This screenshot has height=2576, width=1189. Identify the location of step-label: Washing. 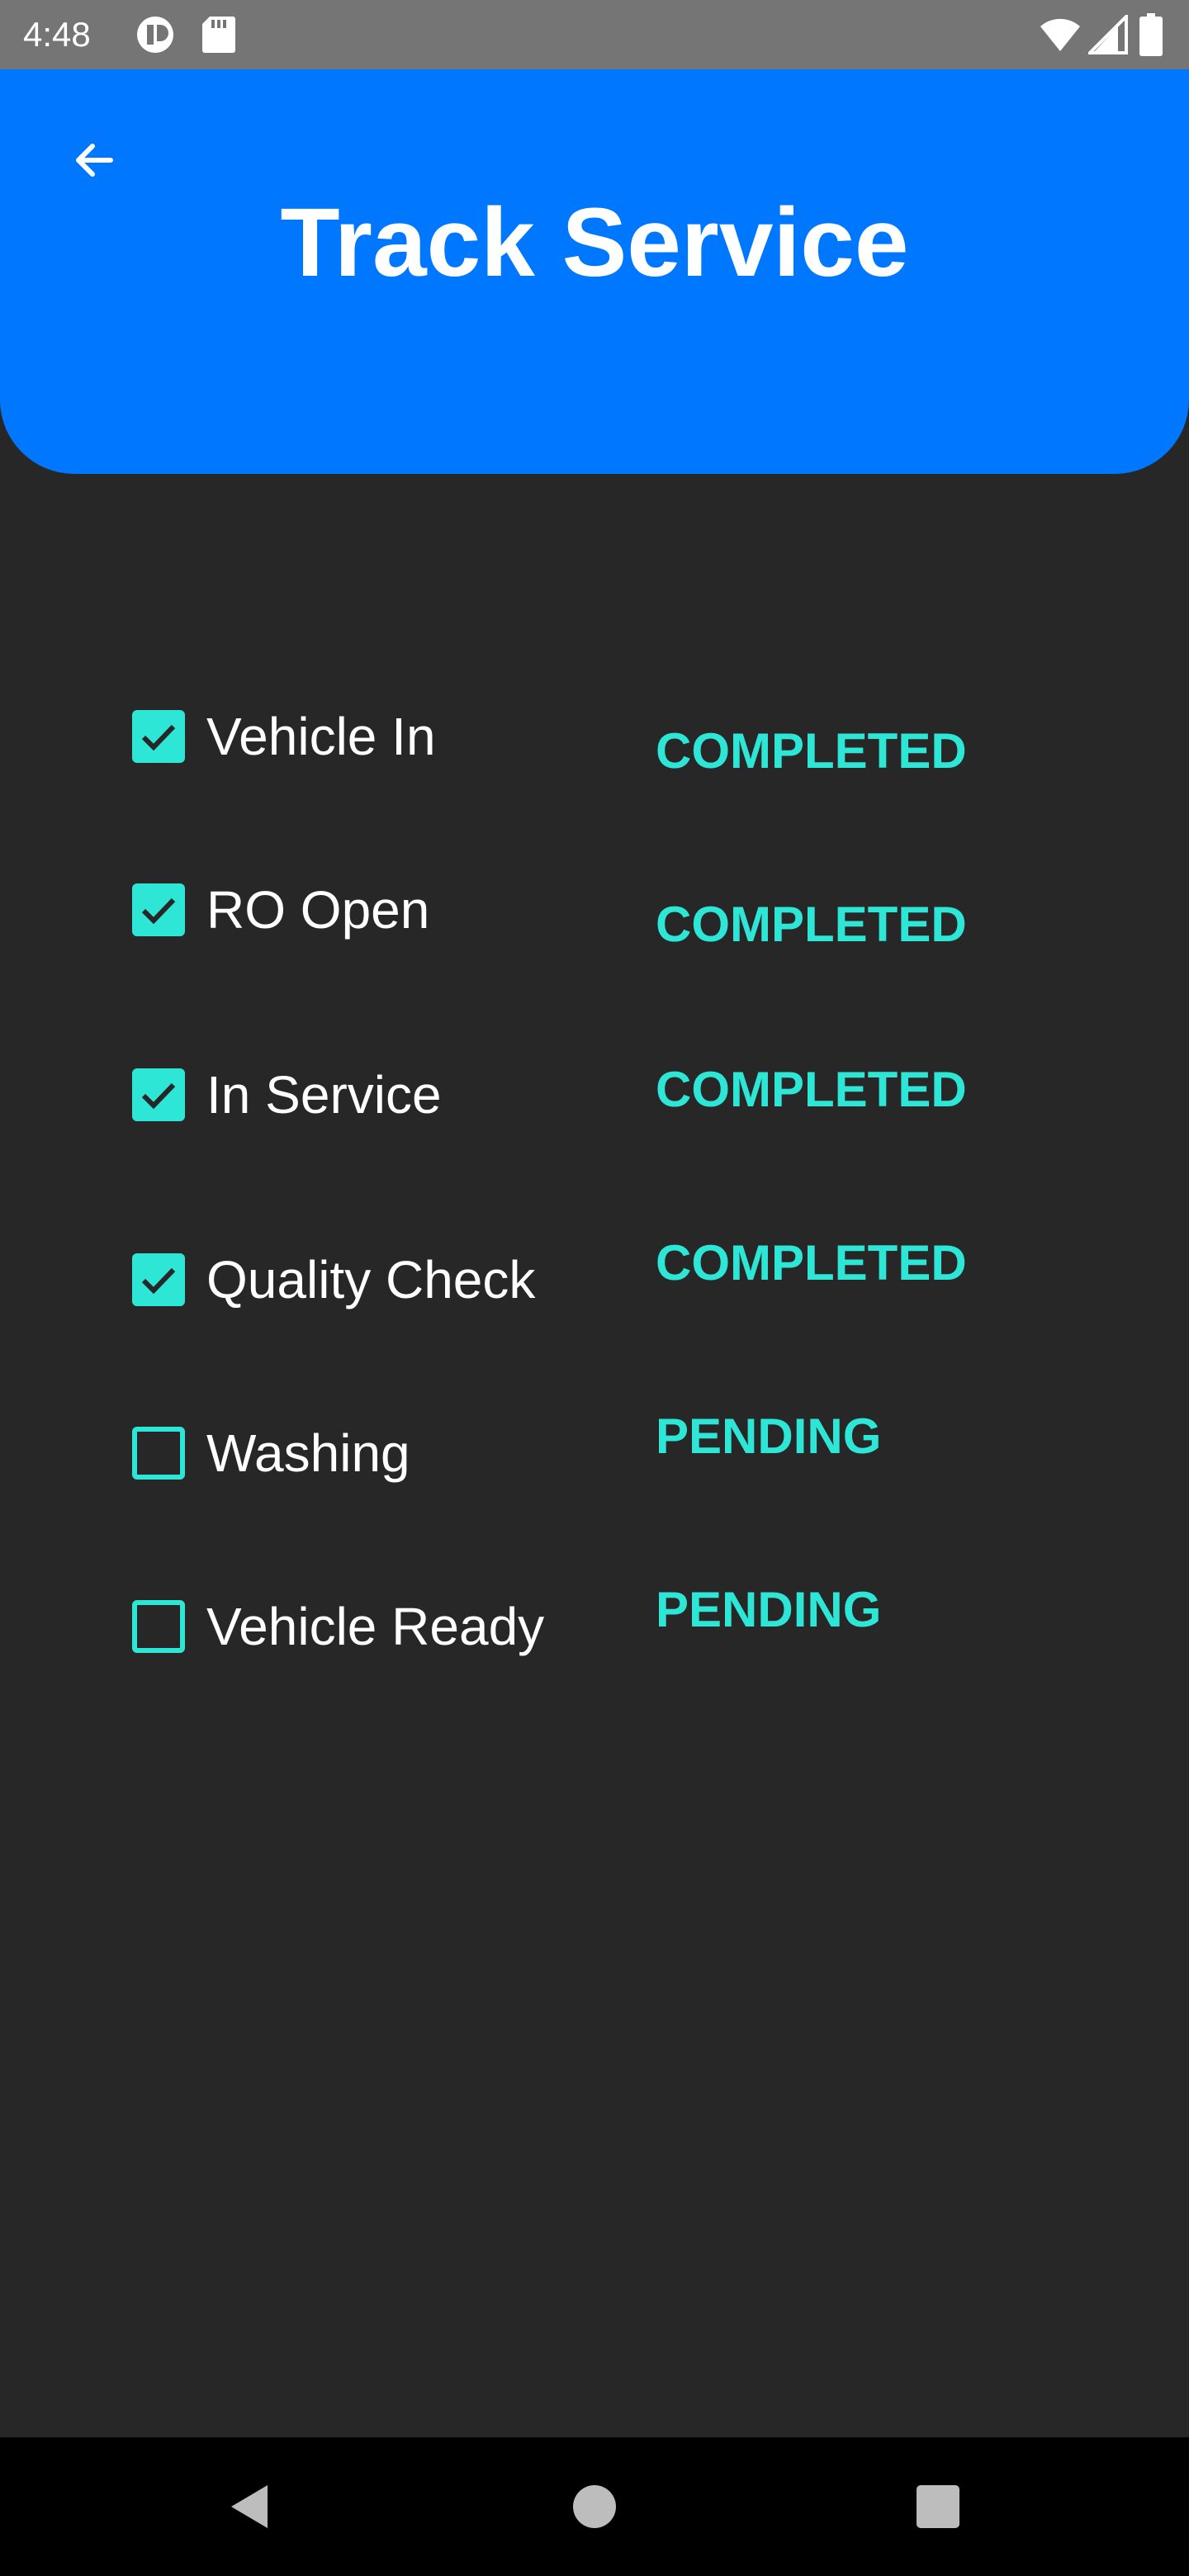
(308, 1453).